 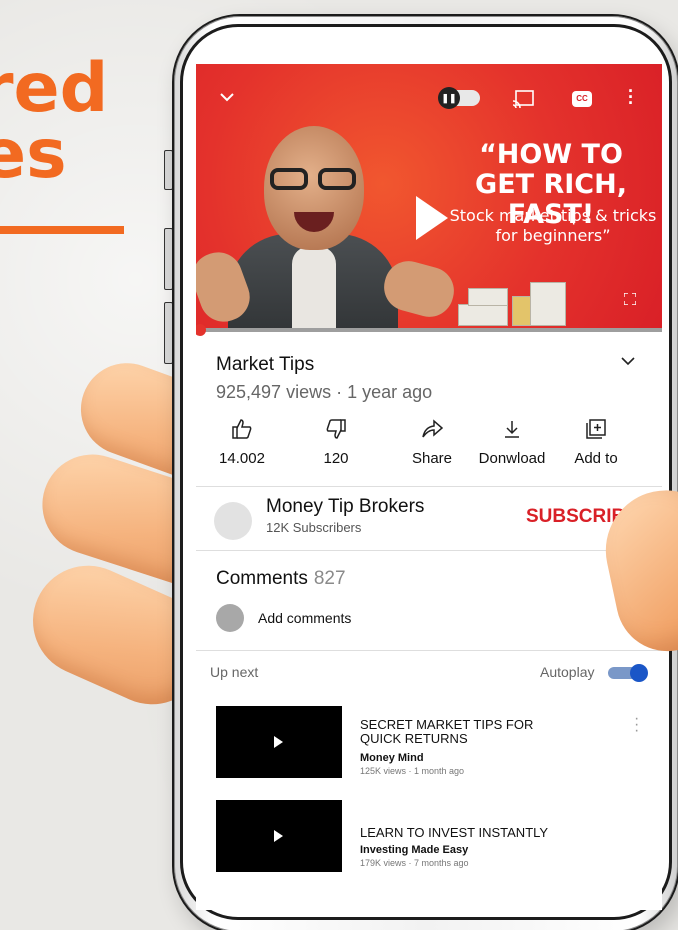 I want to click on add-to-button: Add to, so click(x=596, y=442).